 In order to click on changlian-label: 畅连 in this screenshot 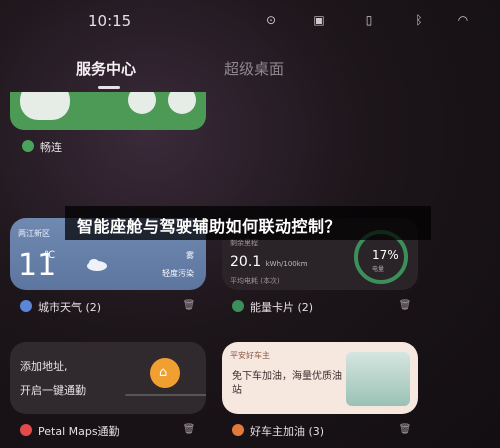, I will do `click(51, 147)`.